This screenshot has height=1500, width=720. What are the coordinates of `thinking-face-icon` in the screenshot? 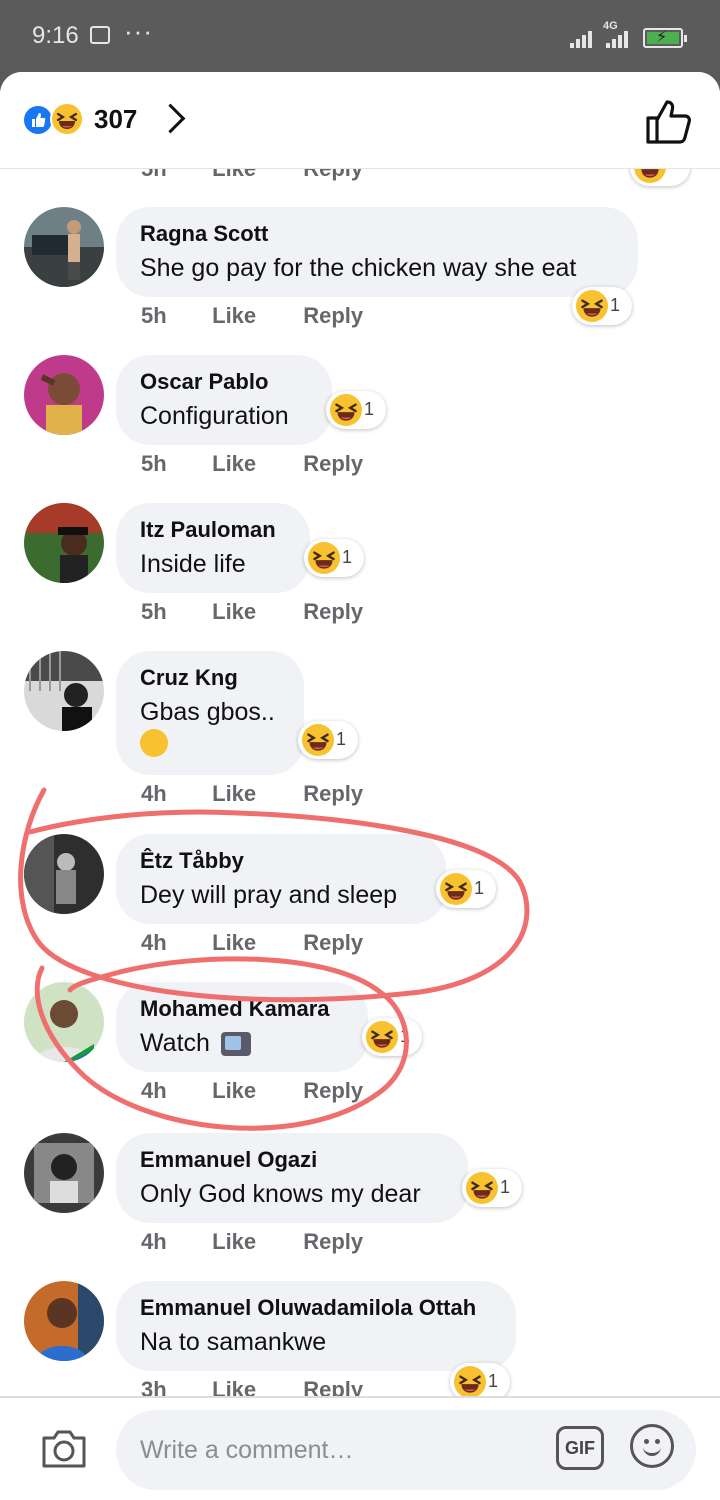 It's located at (154, 743).